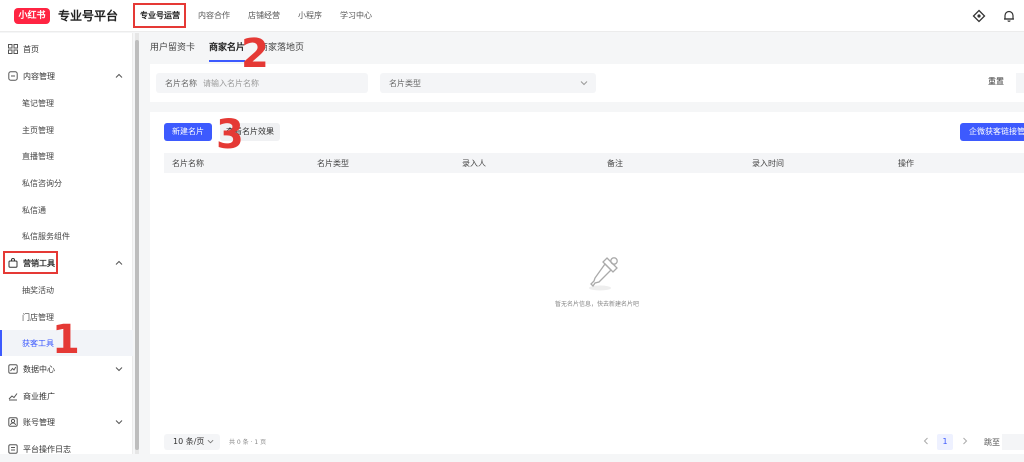 This screenshot has height=462, width=1024. What do you see at coordinates (39, 76) in the screenshot?
I see `sidebar-item-label: 内容管理` at bounding box center [39, 76].